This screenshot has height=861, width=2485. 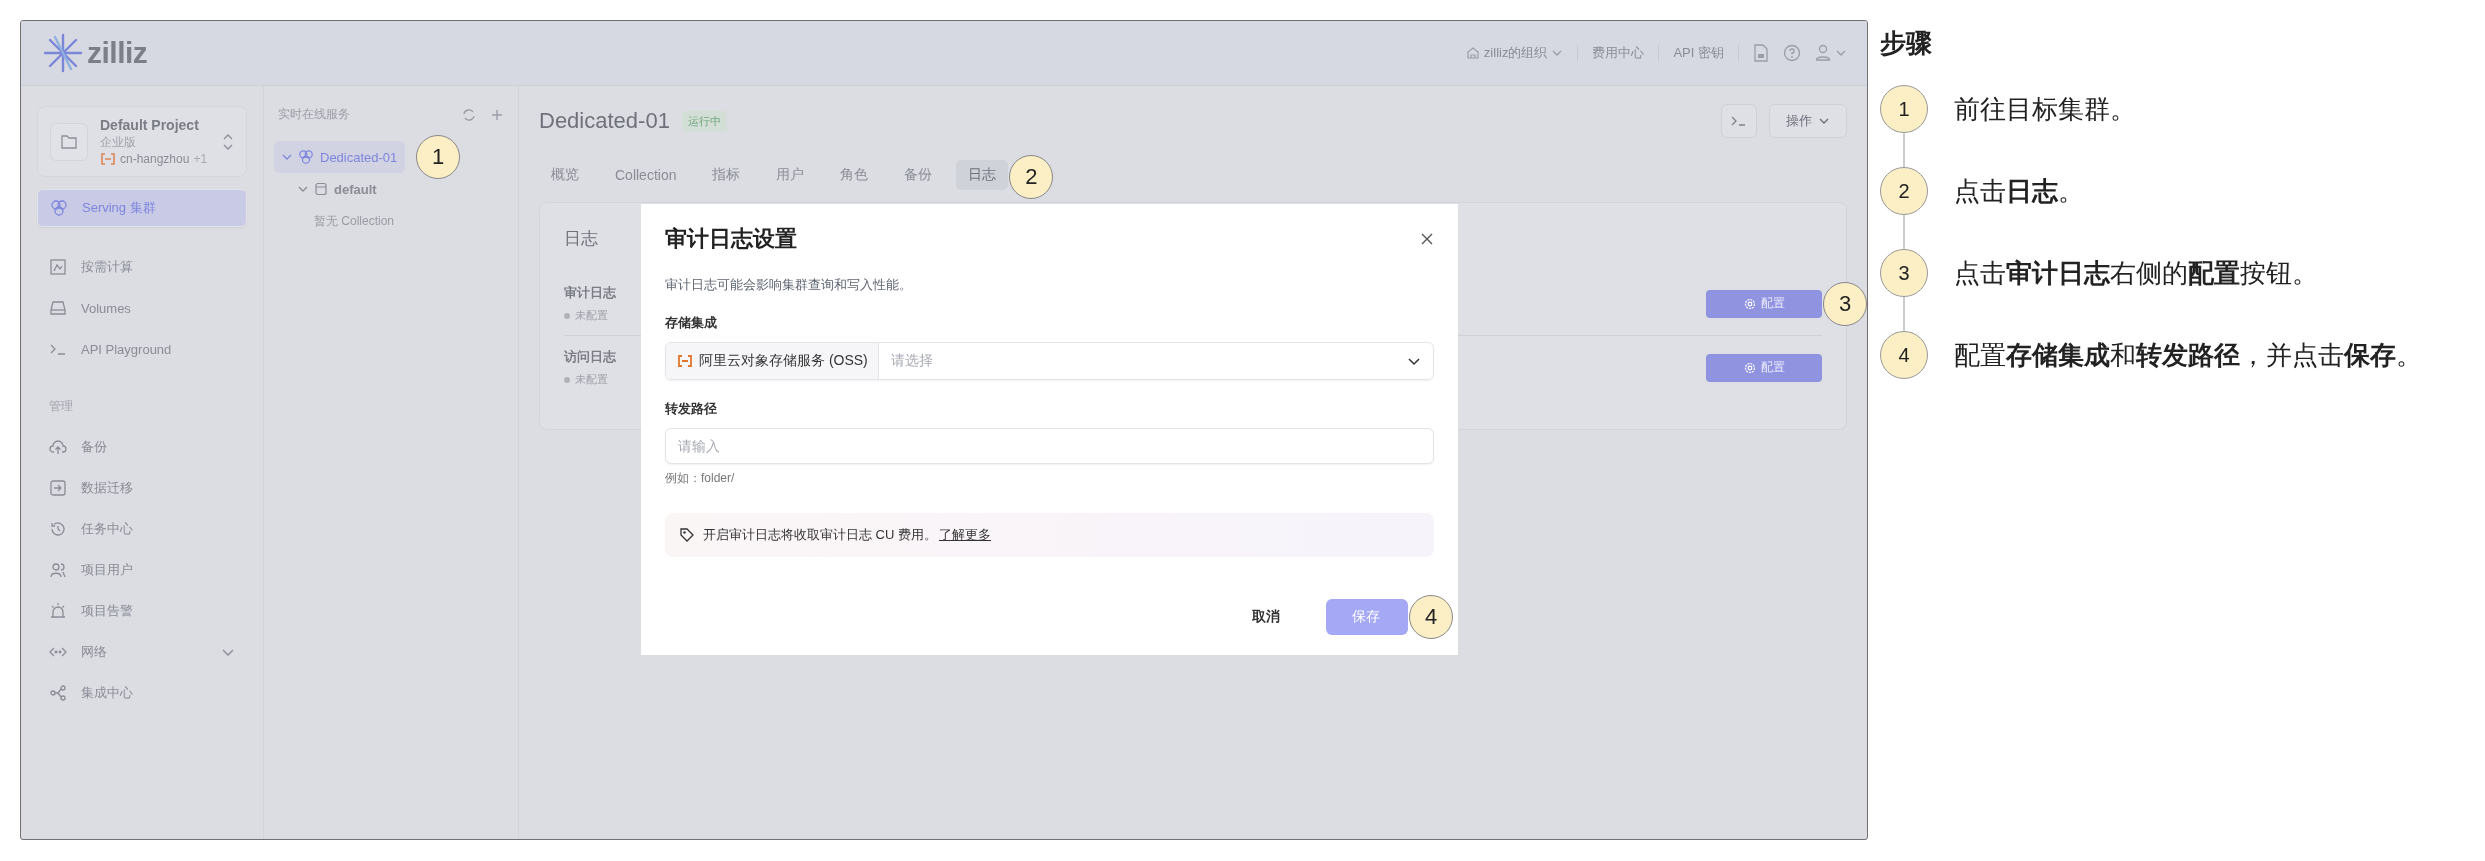 What do you see at coordinates (155, 159) in the screenshot?
I see `project-region: cn-hangzhou` at bounding box center [155, 159].